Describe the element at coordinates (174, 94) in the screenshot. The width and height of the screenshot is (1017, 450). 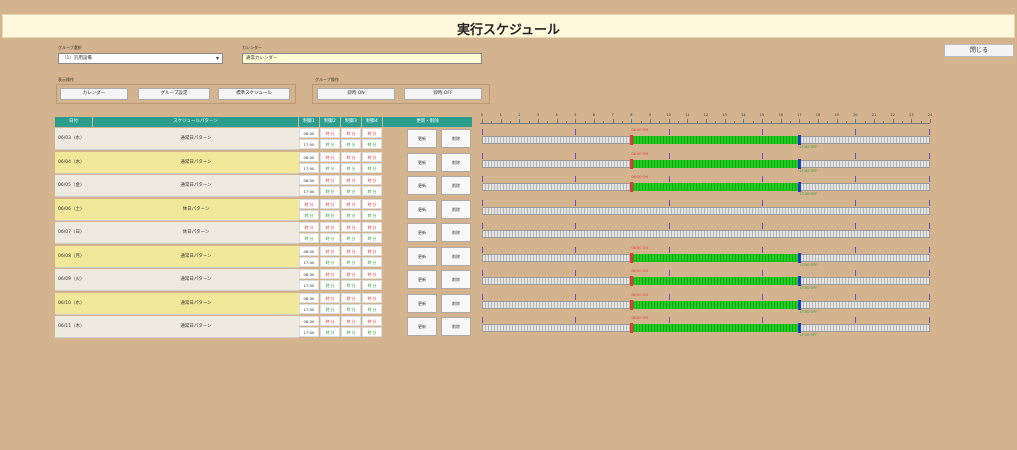
I see `group-settings-button: グループ設定` at that location.